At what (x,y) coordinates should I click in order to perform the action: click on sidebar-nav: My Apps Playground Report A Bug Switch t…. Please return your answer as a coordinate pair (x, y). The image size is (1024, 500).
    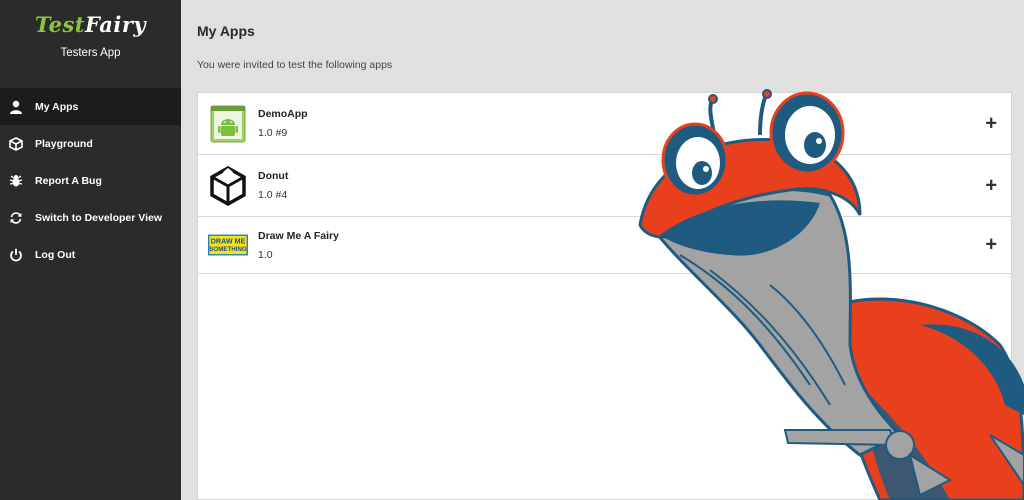
    Looking at the image, I should click on (90, 180).